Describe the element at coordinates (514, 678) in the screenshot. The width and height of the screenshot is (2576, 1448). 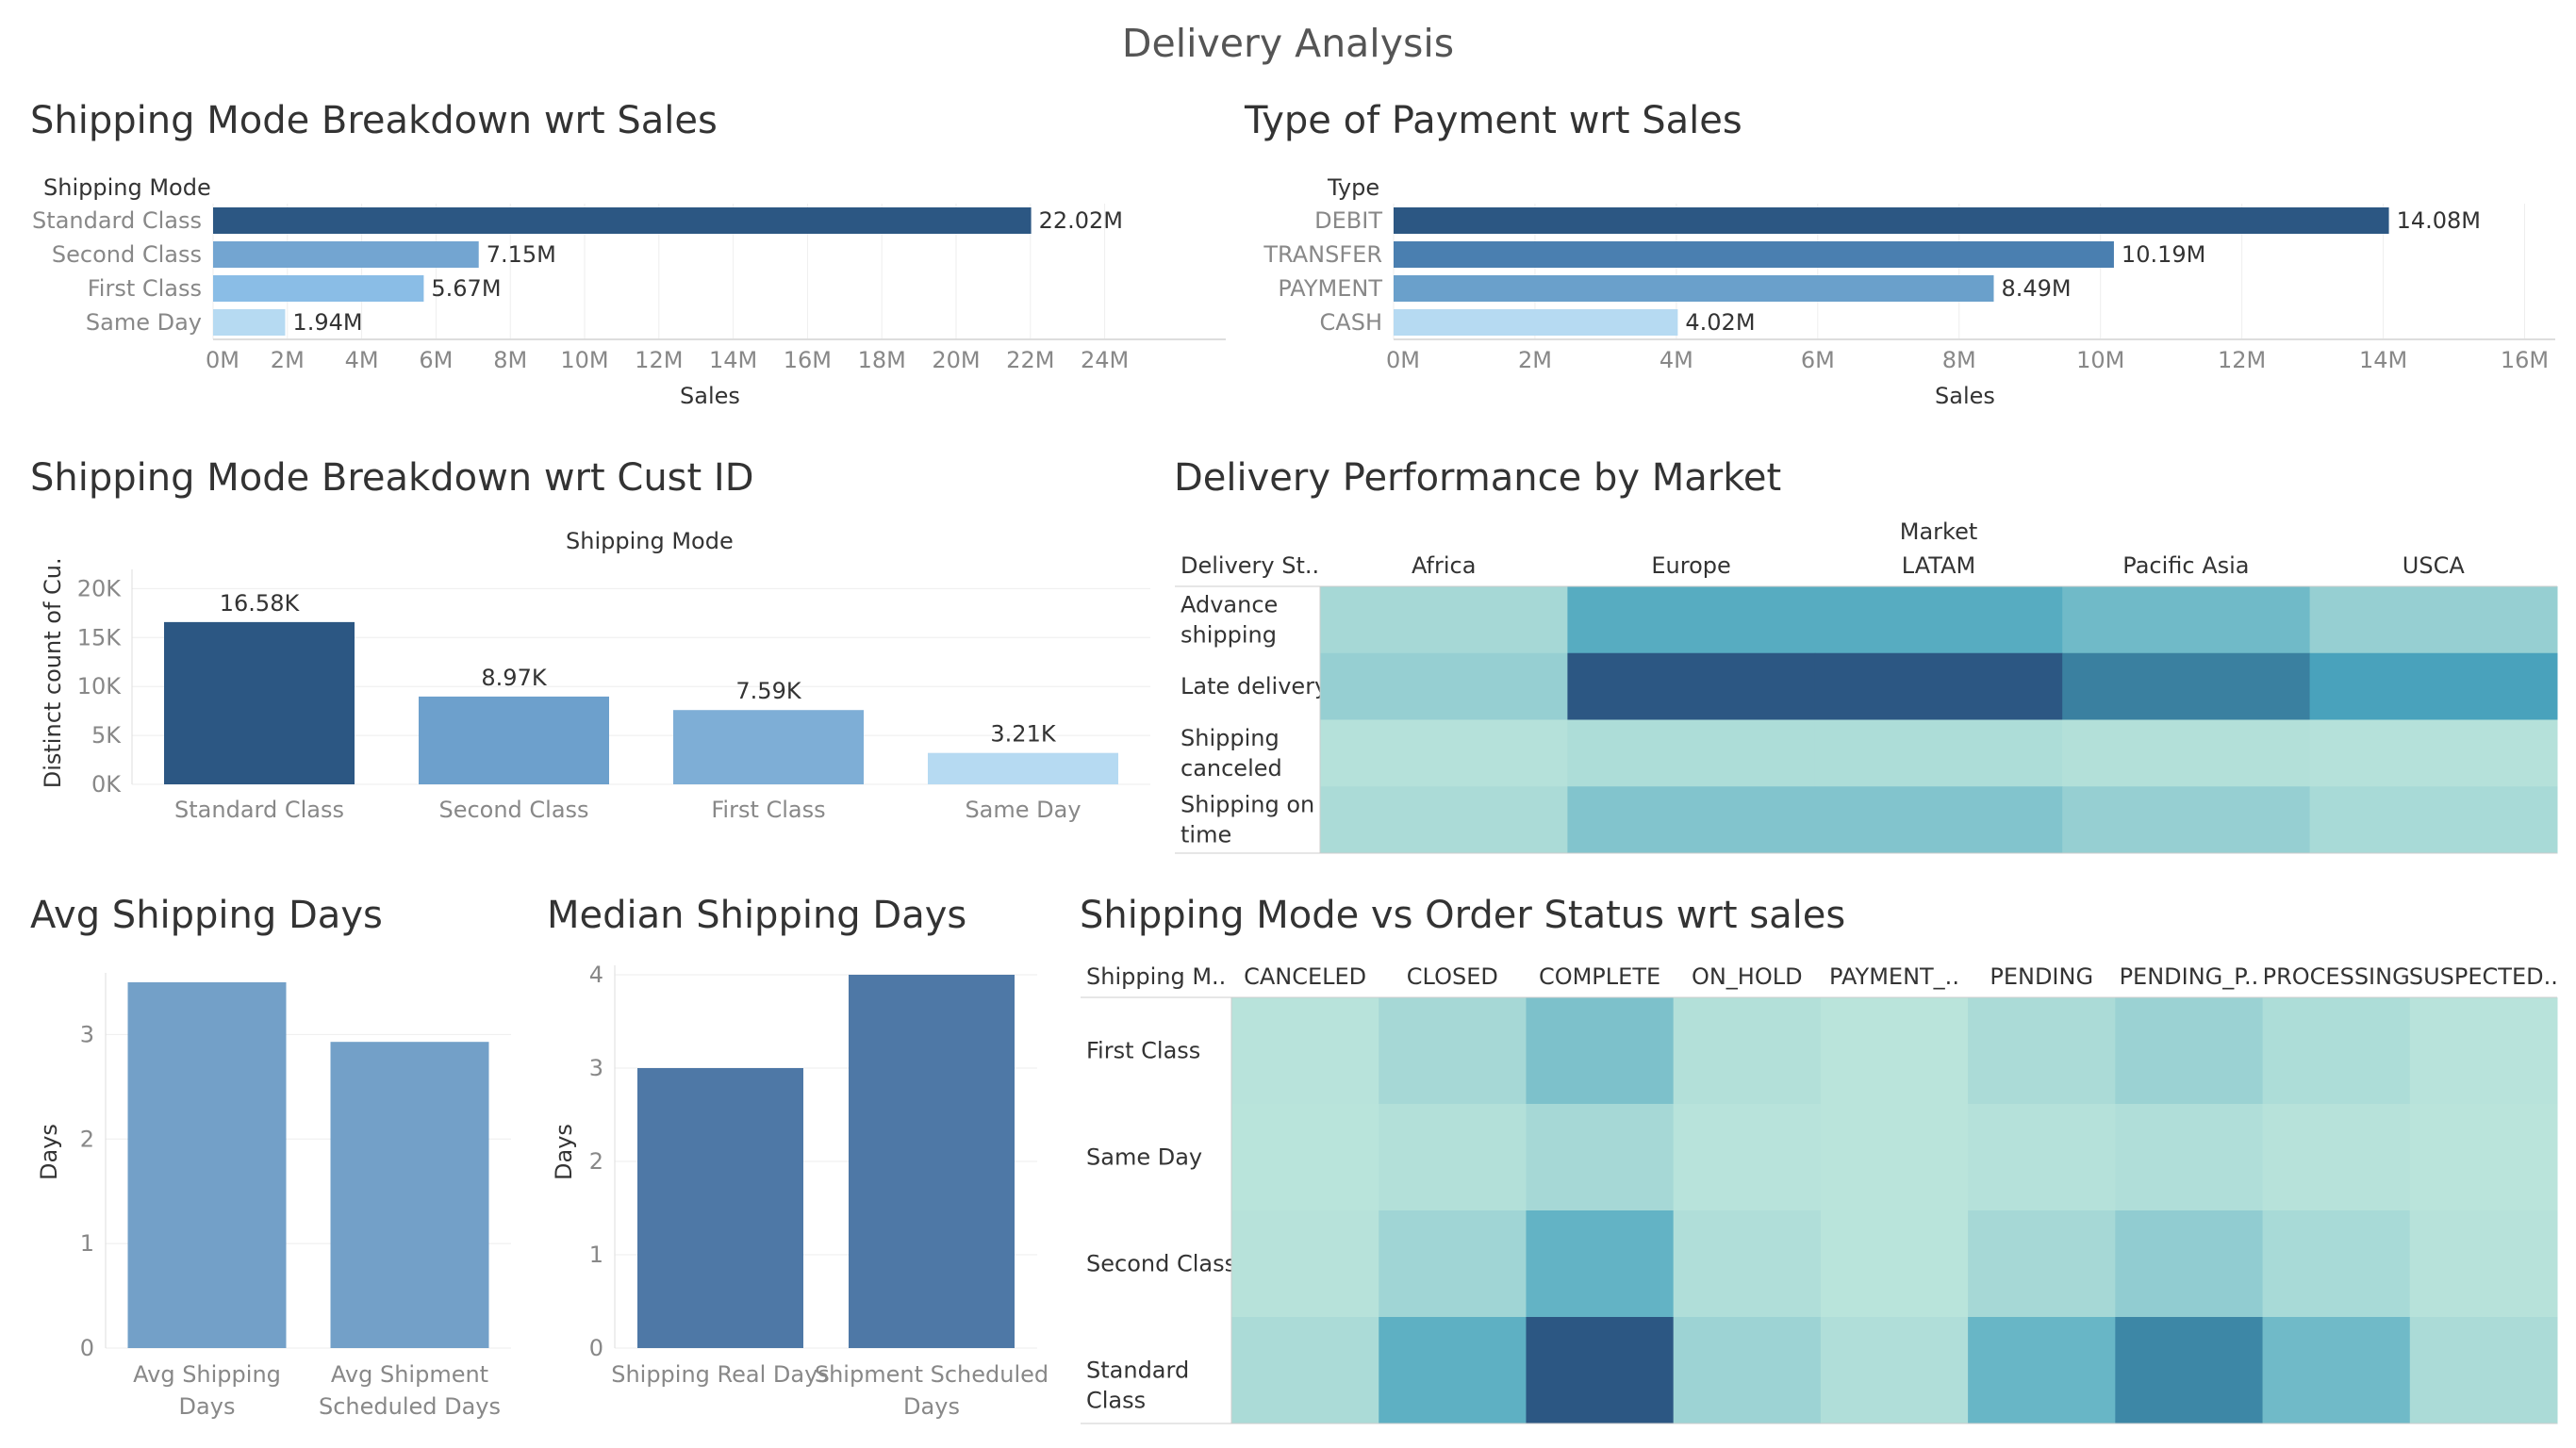
I see `bar-value-label: 8.97K` at that location.